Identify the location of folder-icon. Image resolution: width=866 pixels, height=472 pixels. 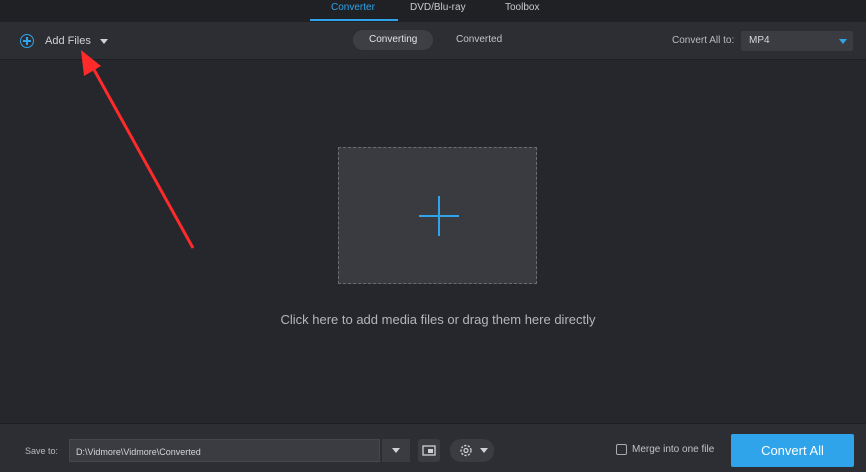
(429, 450).